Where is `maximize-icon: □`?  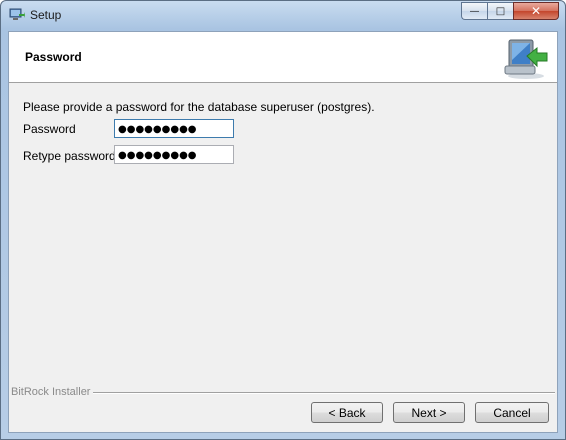 maximize-icon: □ is located at coordinates (500, 11).